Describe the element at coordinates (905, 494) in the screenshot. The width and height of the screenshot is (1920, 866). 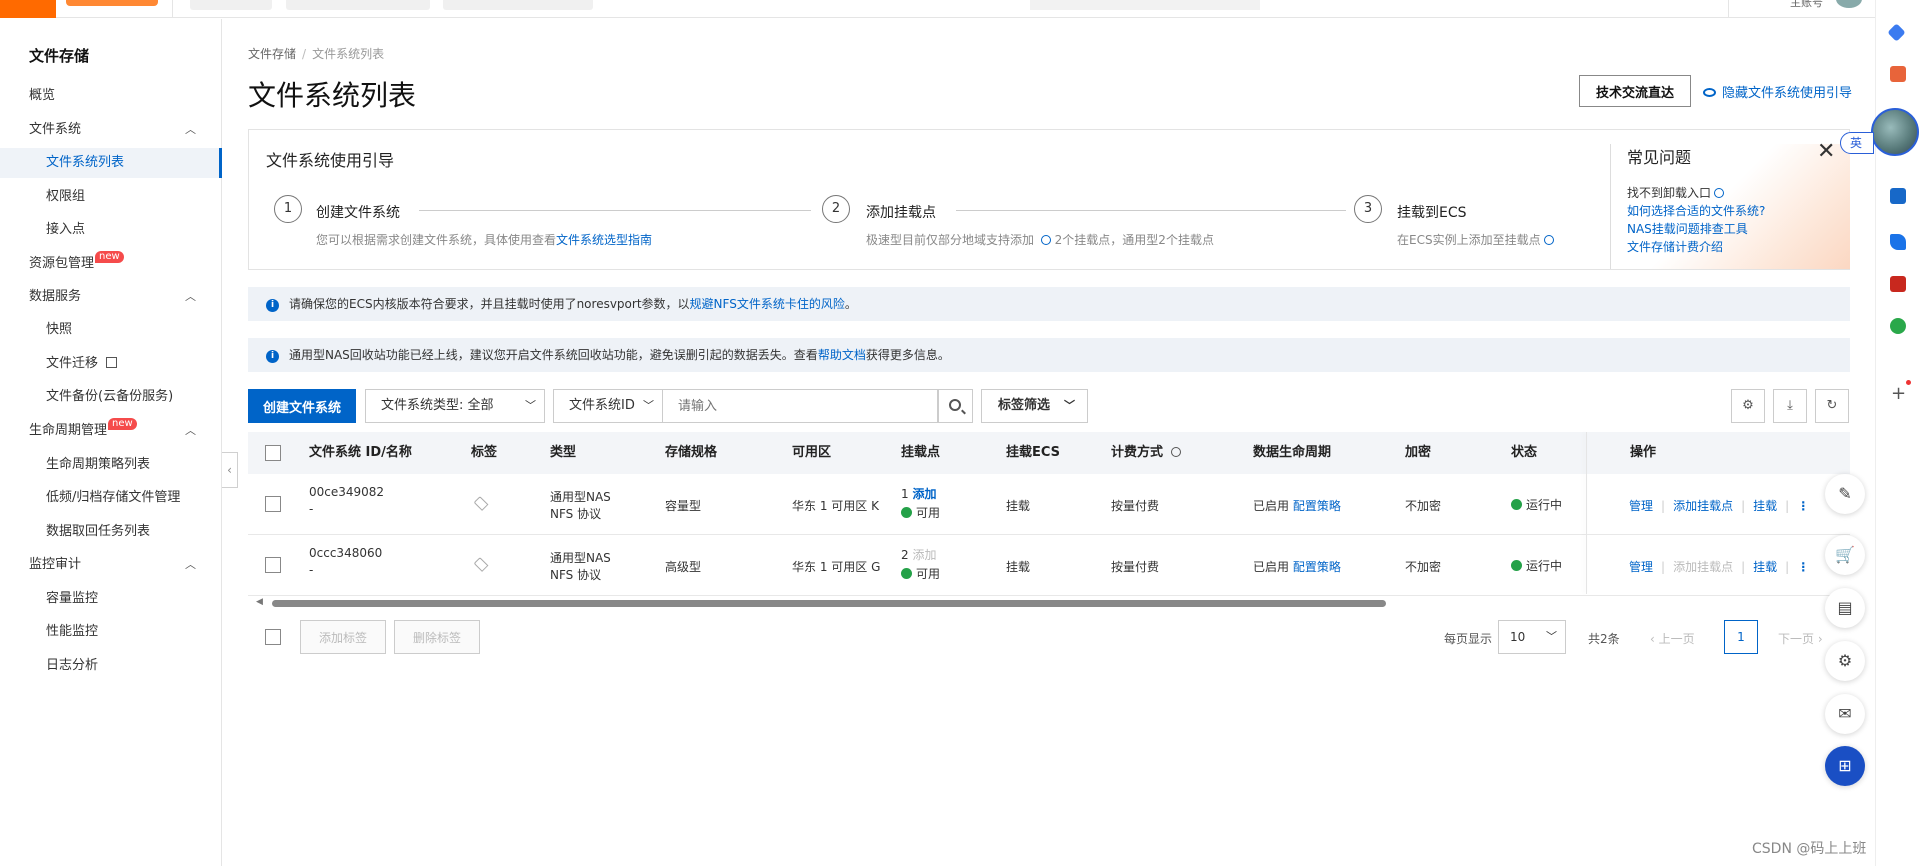
I see `mount-count: 1` at that location.